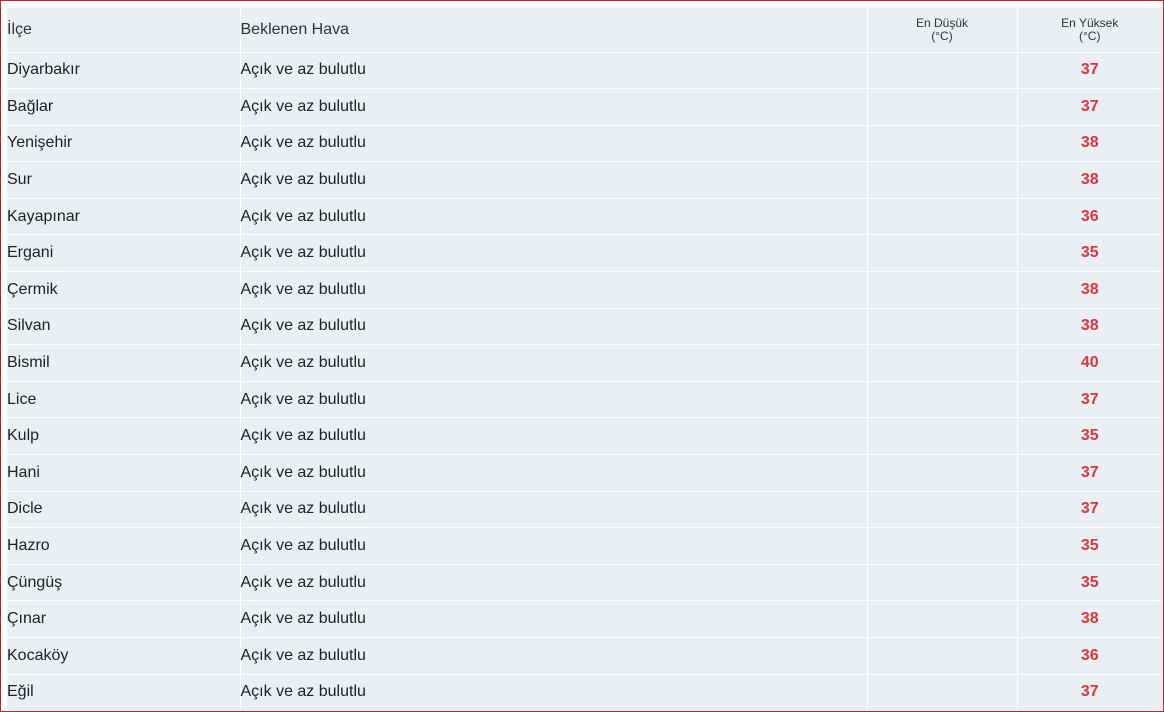 This screenshot has height=712, width=1164. Describe the element at coordinates (123, 583) in the screenshot. I see `district-cell: Çüngüş` at that location.